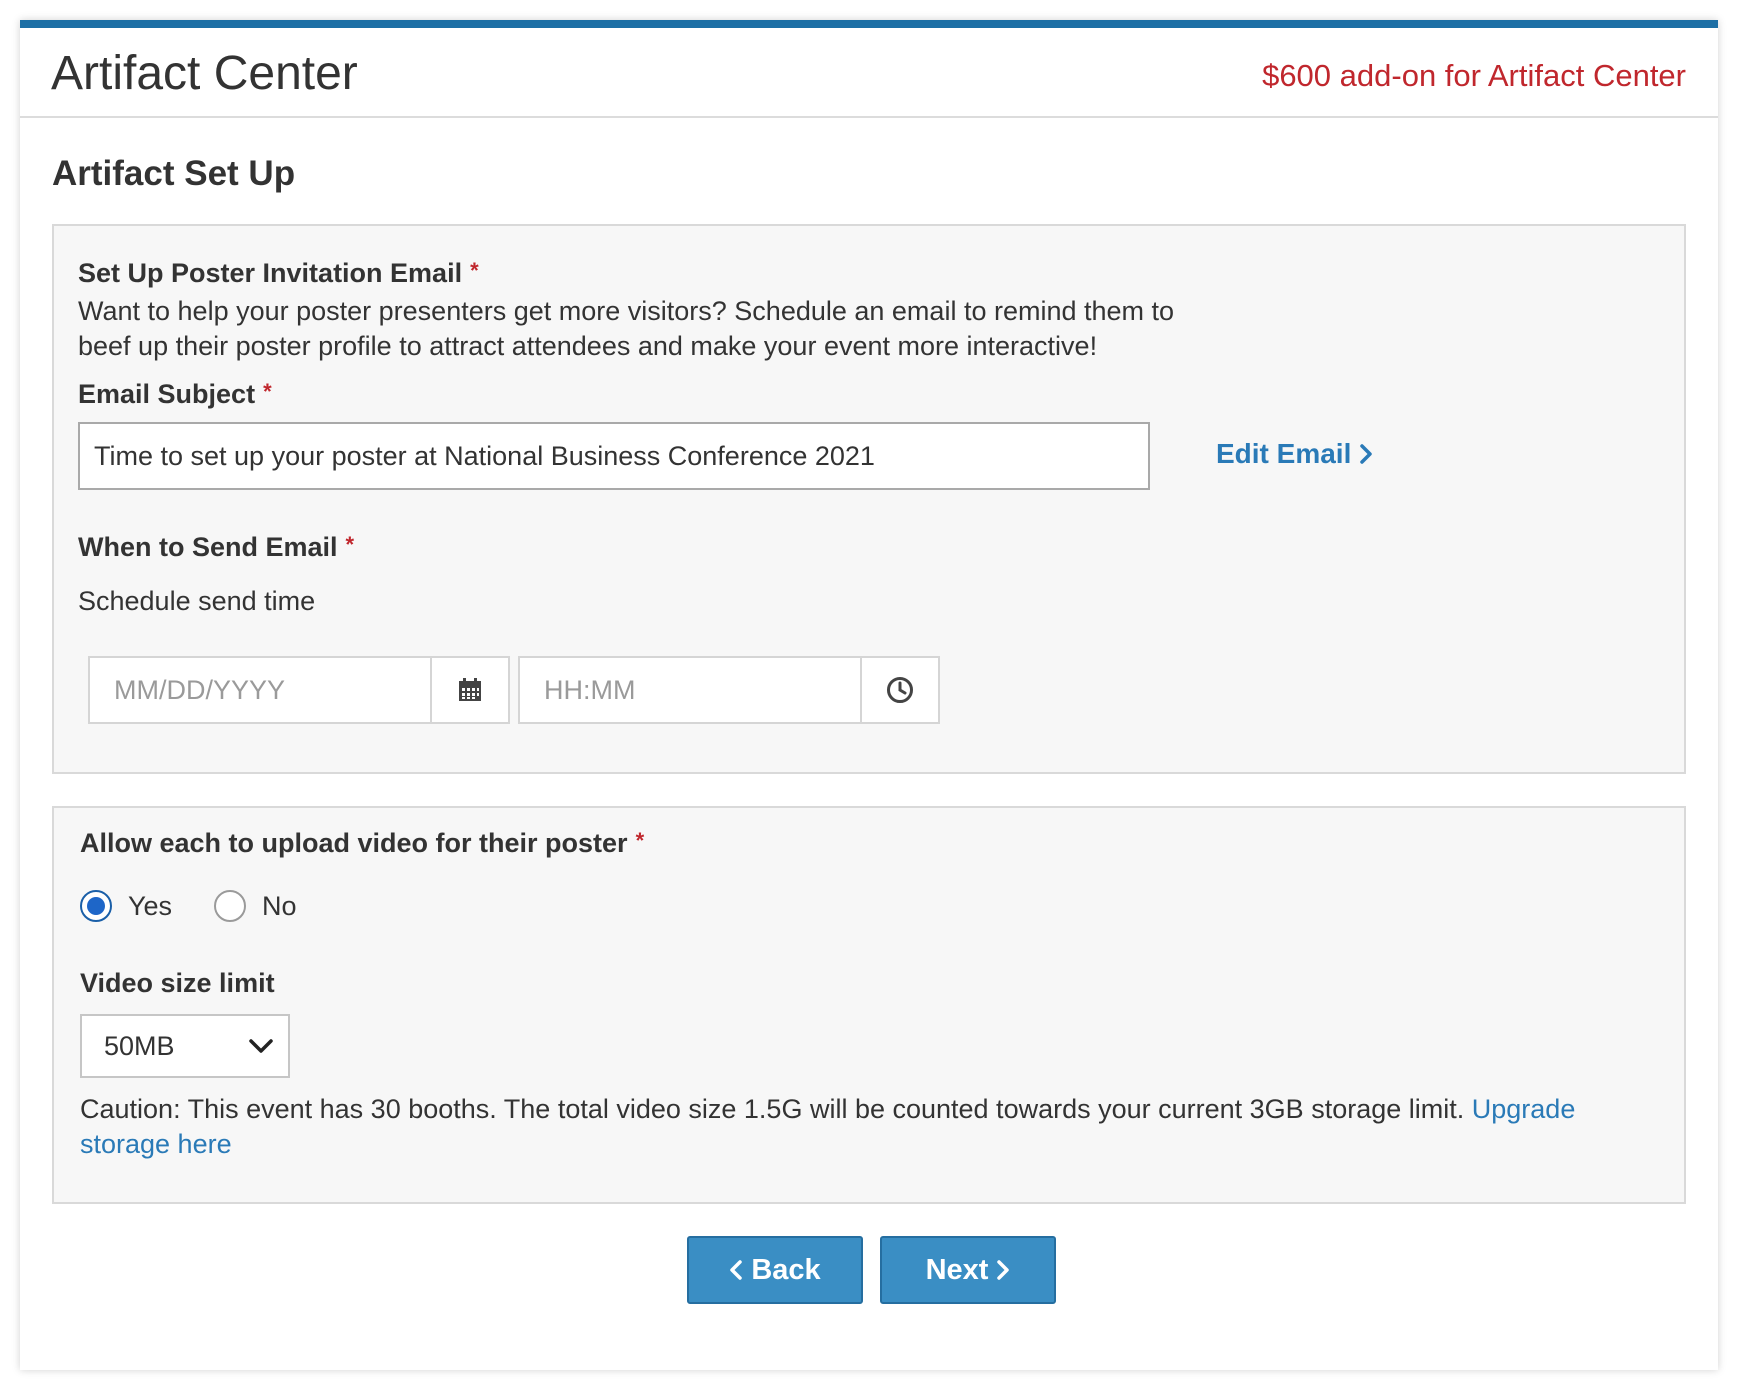 This screenshot has height=1390, width=1738. Describe the element at coordinates (156, 1144) in the screenshot. I see `upgrade-link-part2: storage here` at that location.